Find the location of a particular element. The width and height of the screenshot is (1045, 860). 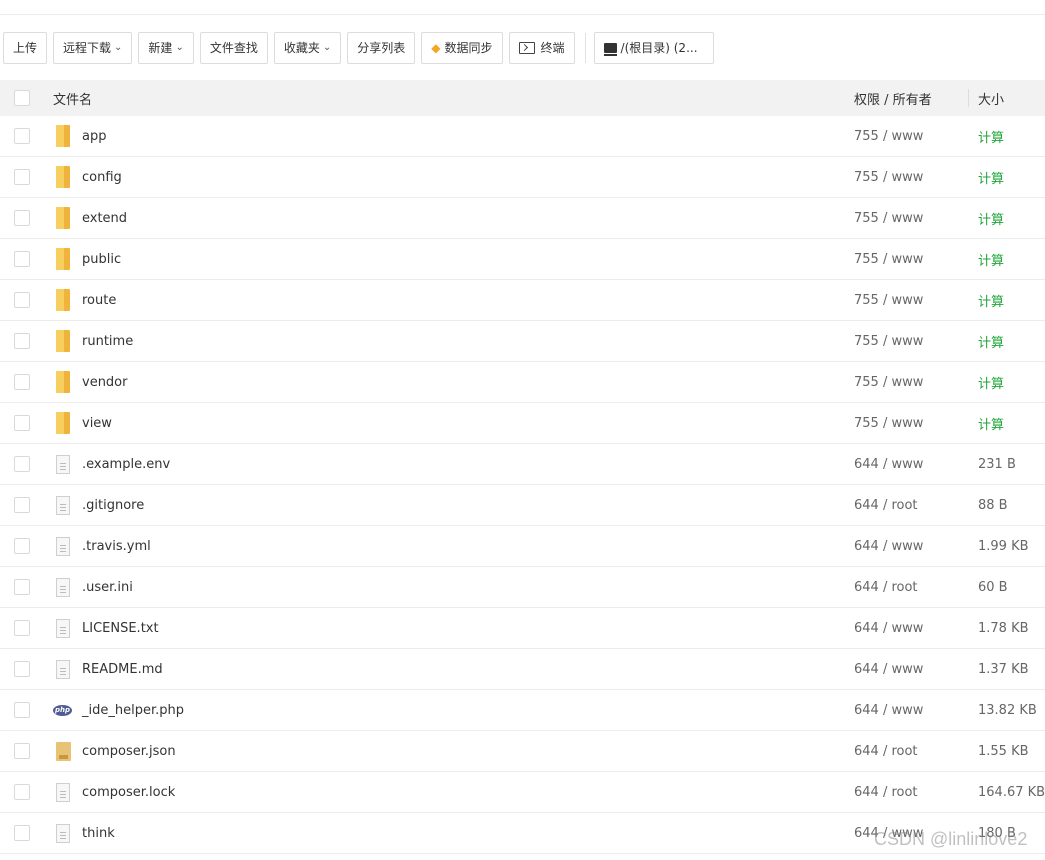

file-name-cell: think is located at coordinates (84, 833).